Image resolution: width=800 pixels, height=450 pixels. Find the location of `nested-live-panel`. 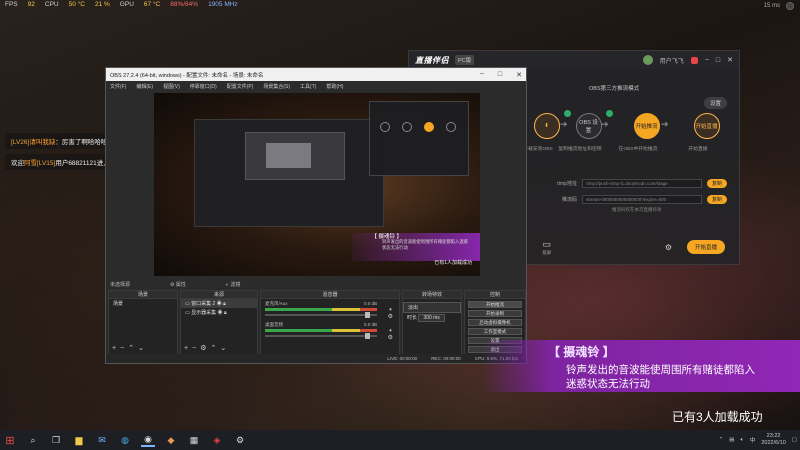

nested-live-panel is located at coordinates (419, 138).